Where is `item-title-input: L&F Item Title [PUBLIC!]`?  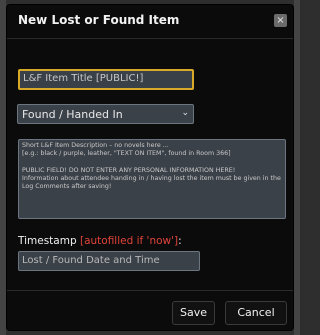 item-title-input: L&F Item Title [PUBLIC!] is located at coordinates (106, 79).